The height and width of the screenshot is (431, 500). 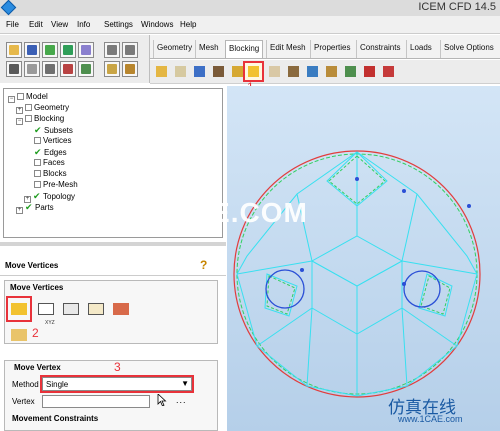 What do you see at coordinates (40, 119) in the screenshot?
I see `tree-item-blocking: − Blocking` at bounding box center [40, 119].